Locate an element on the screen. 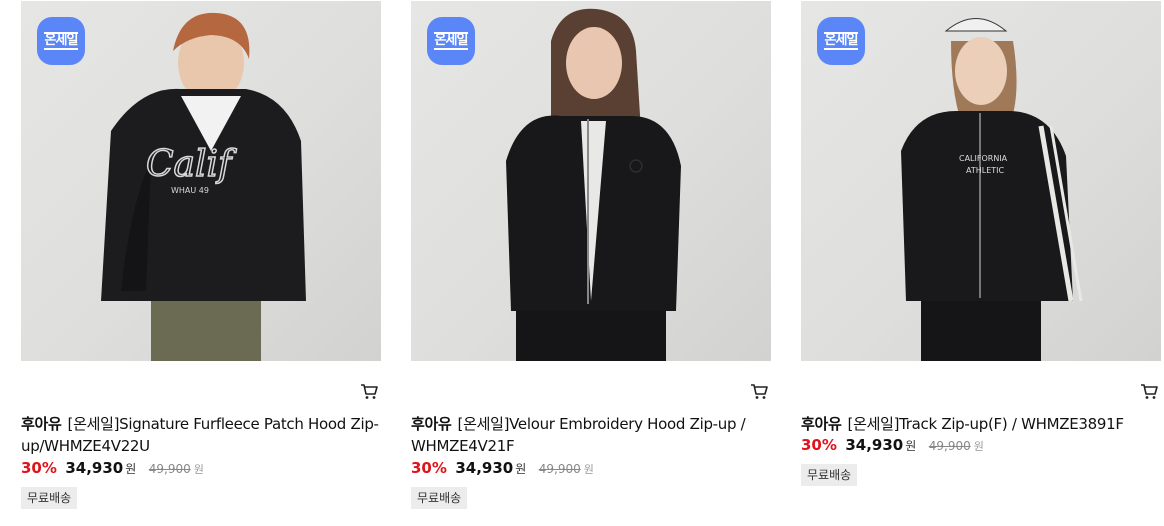  garment-graphic-text: CALIFORNIA is located at coordinates (983, 158).